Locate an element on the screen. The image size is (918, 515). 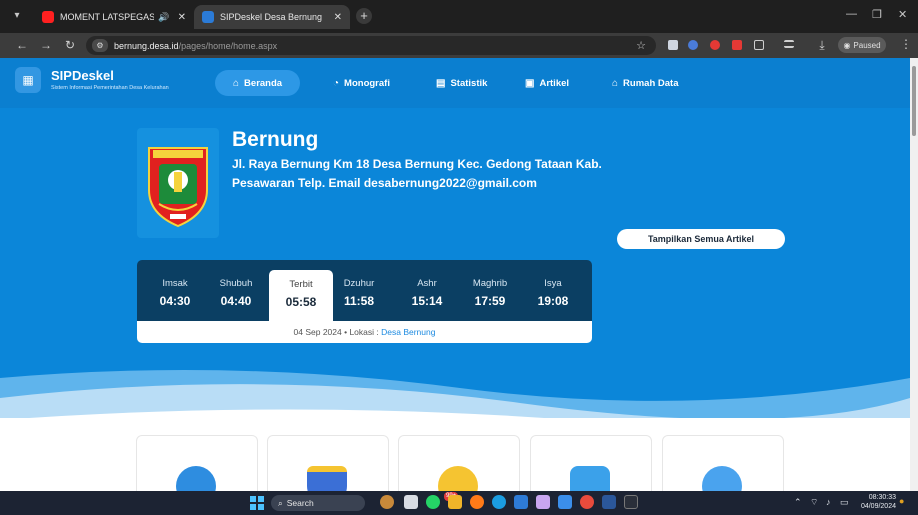
building-icon is located at coordinates (196, 478).